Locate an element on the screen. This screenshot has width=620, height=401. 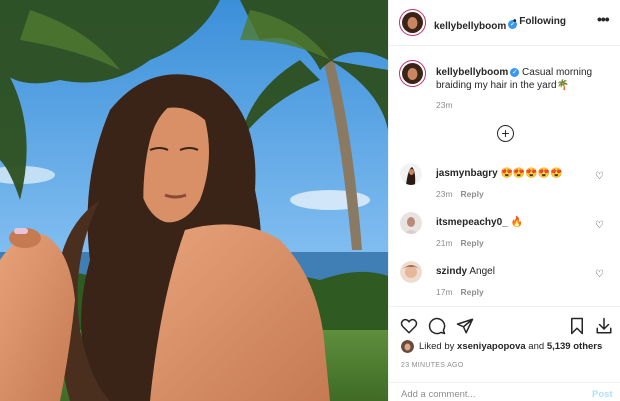
liker-username: xseniyapopova is located at coordinates (491, 346).